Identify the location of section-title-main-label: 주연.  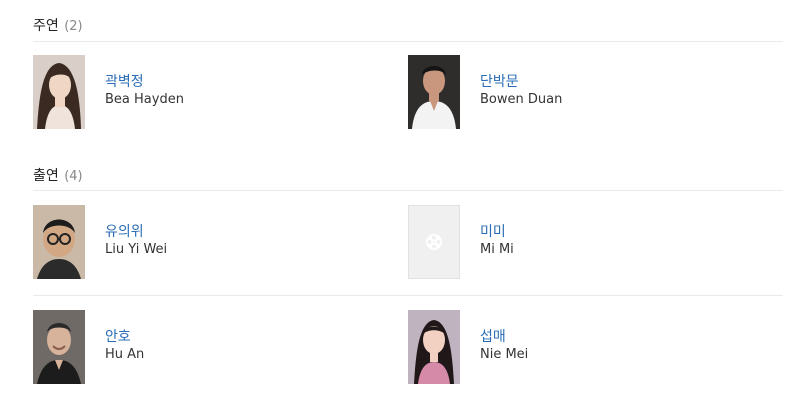
(46, 26).